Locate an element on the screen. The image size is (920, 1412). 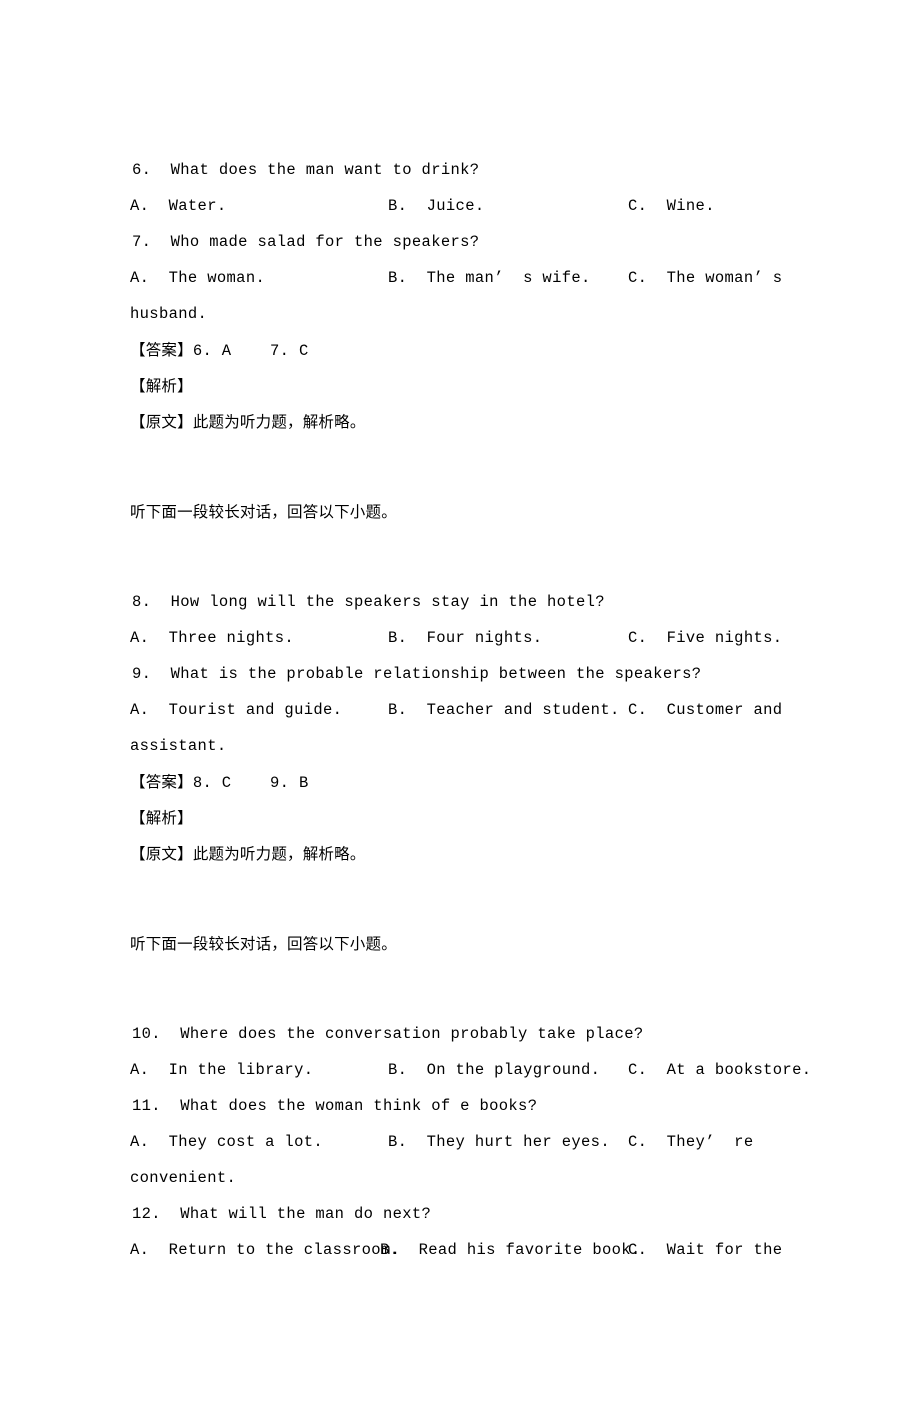
question-stem-12: 12. What will the man do next? is located at coordinates (282, 1214).